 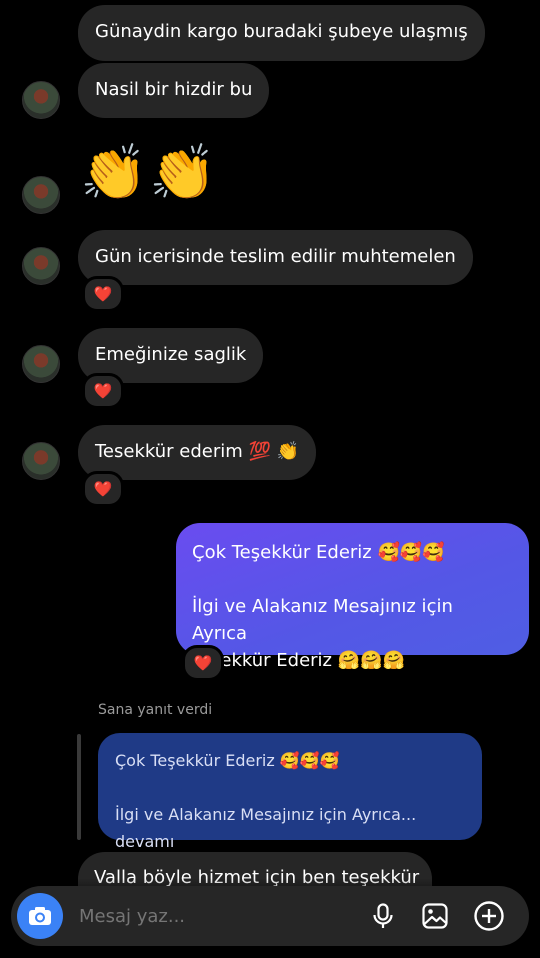 I want to click on message-bubble: Gün icerisinde teslim edilir muhtemelen, so click(x=275, y=257).